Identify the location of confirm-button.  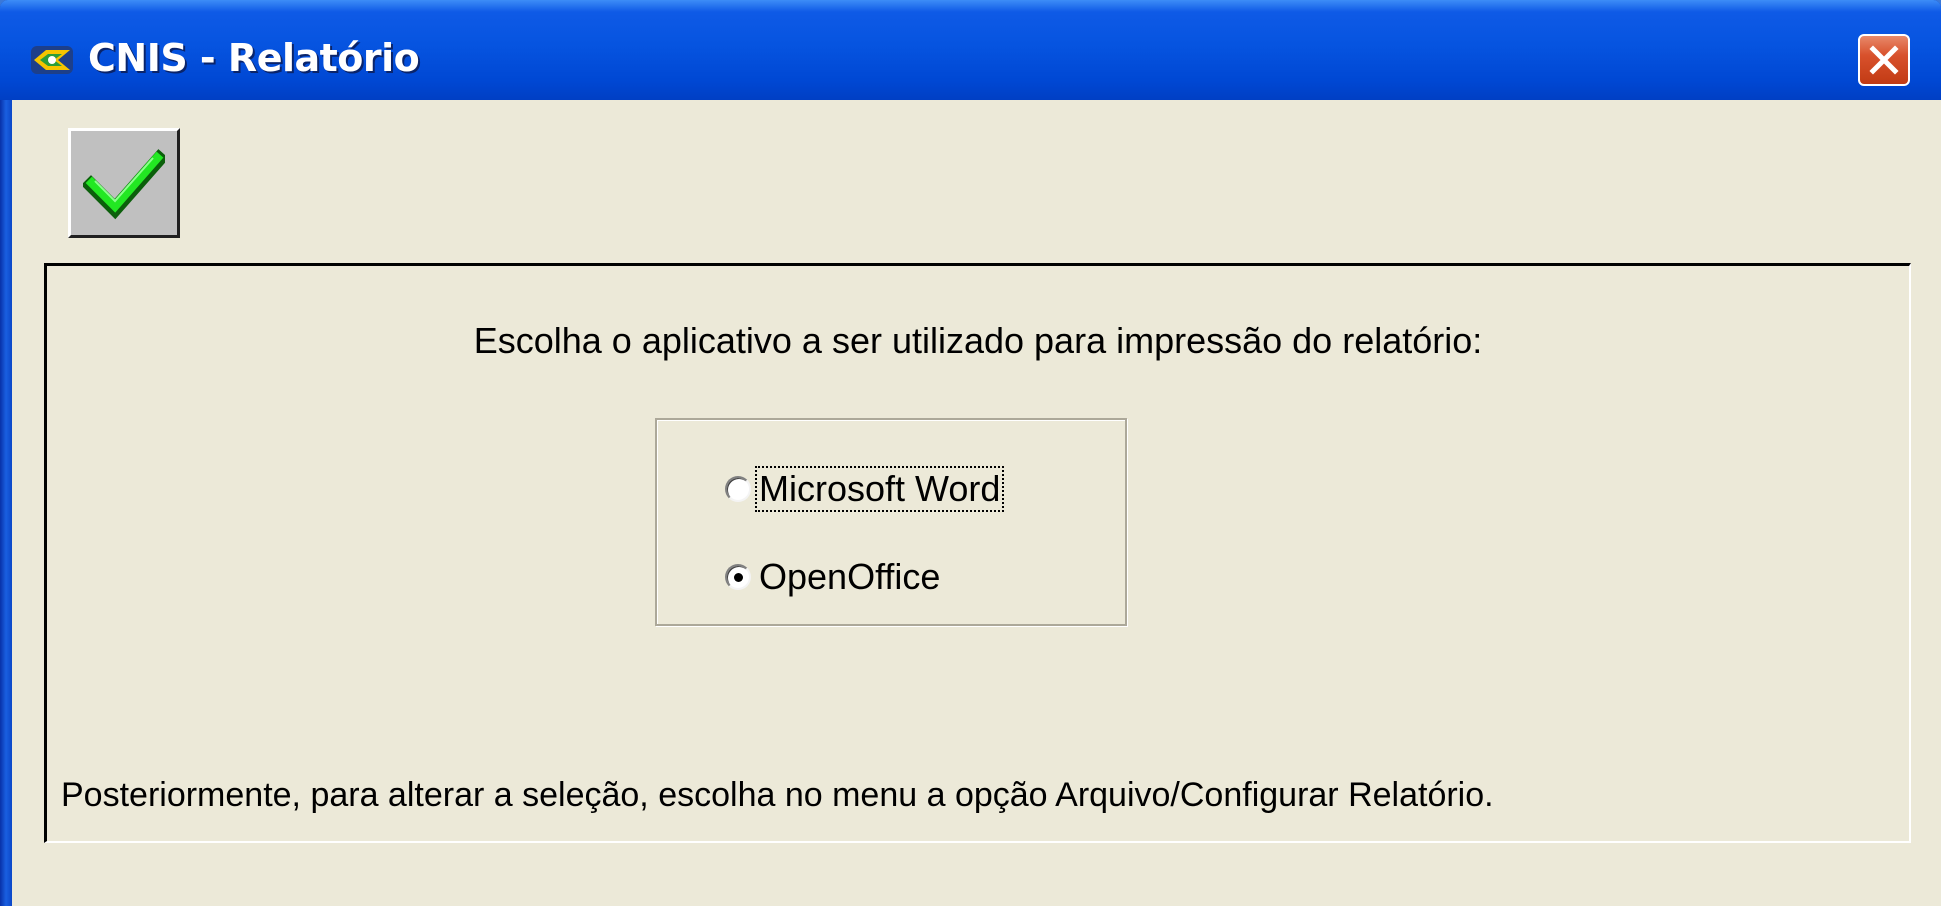
(124, 183).